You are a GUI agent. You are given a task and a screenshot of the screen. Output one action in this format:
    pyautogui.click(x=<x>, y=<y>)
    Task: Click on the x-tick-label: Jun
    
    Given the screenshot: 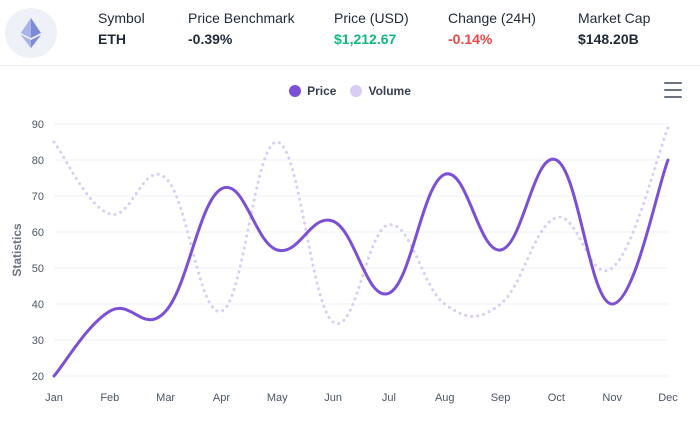 What is the action you would take?
    pyautogui.click(x=333, y=398)
    